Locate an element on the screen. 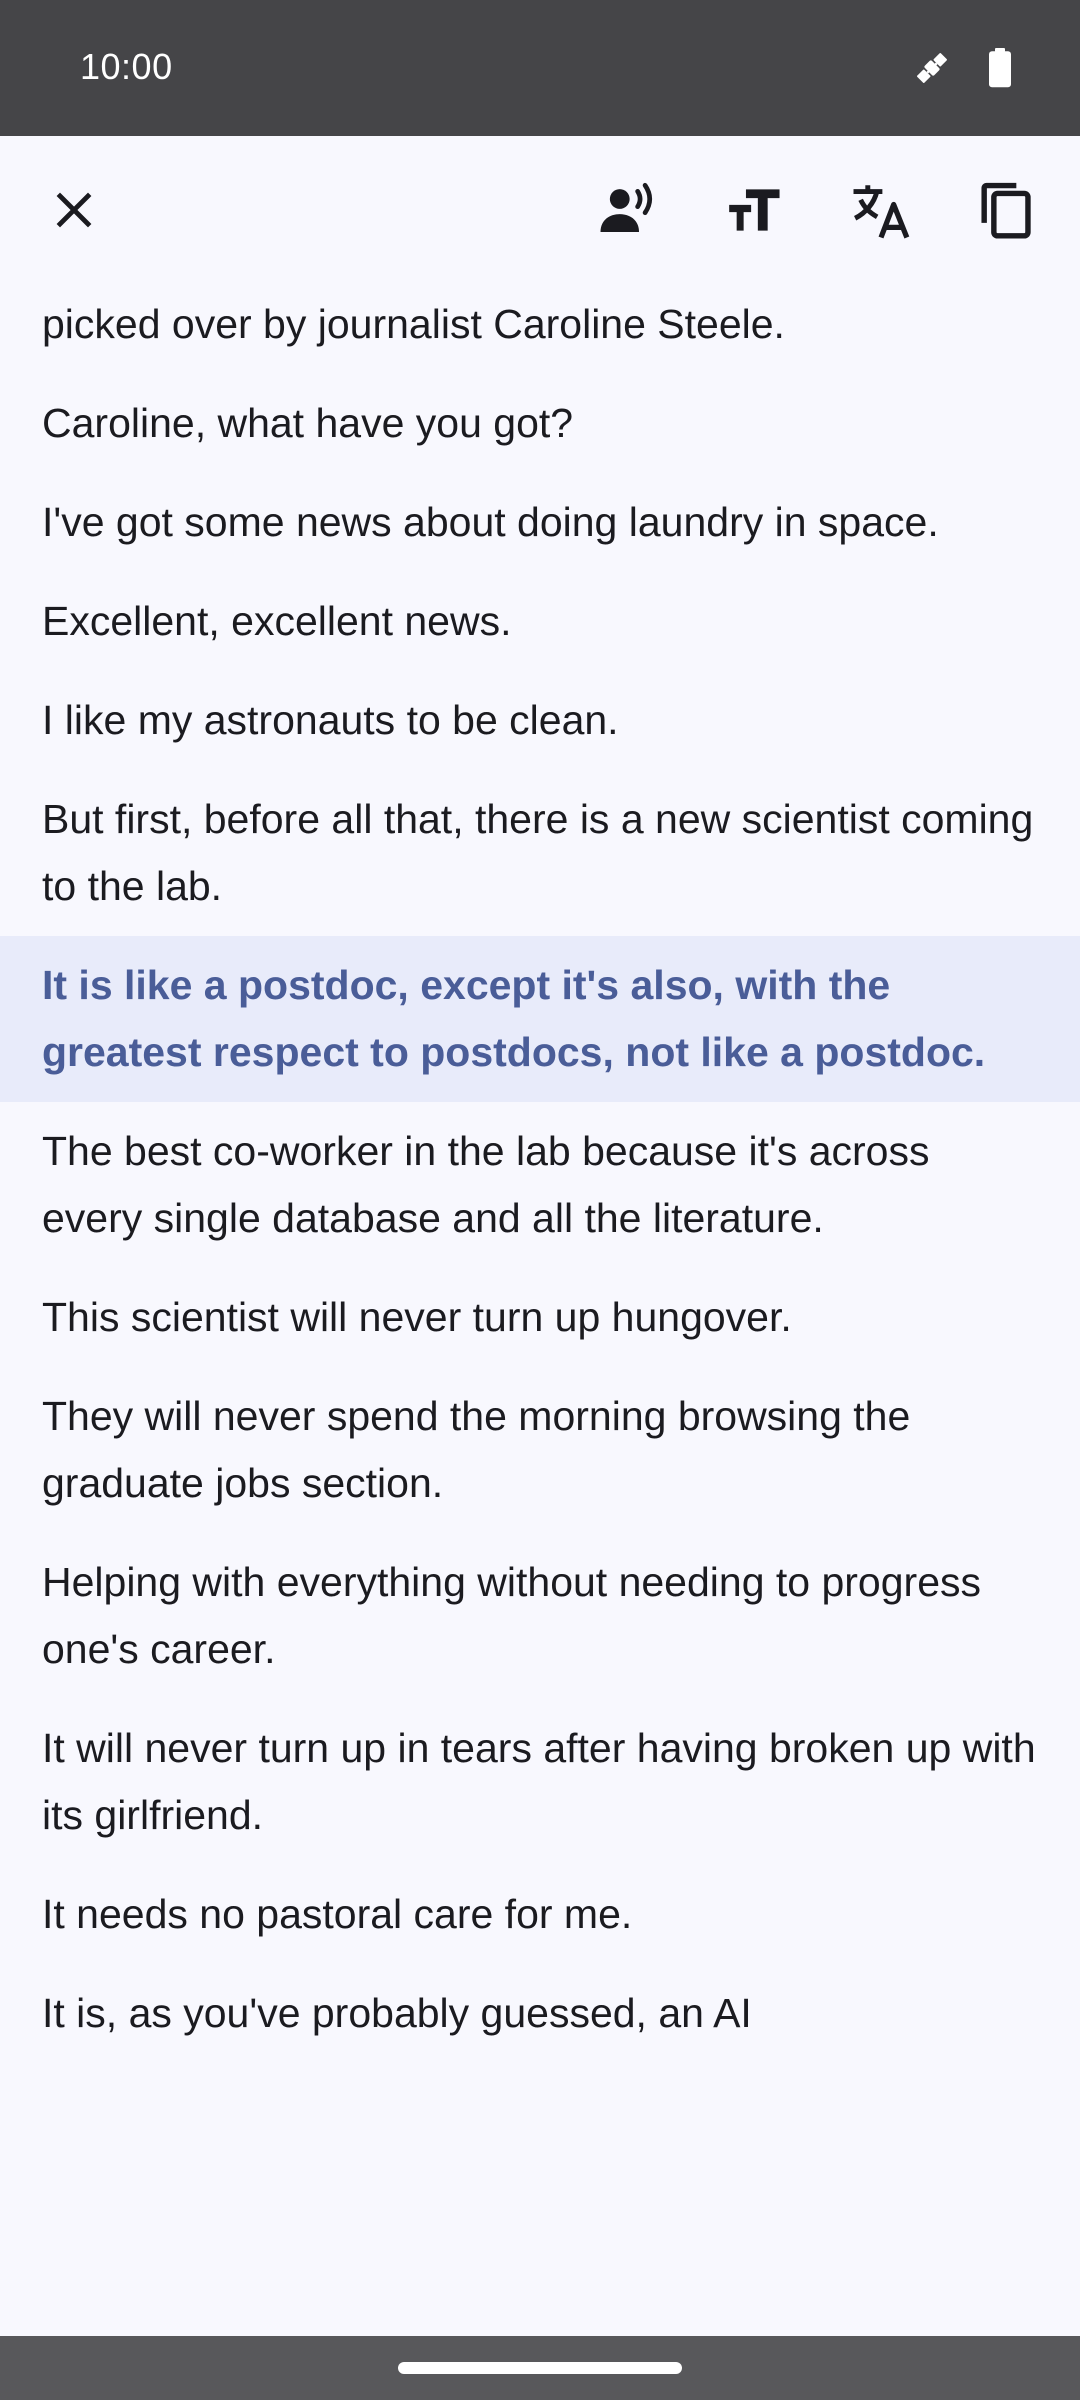 This screenshot has width=1080, height=2400. close-button is located at coordinates (74, 210).